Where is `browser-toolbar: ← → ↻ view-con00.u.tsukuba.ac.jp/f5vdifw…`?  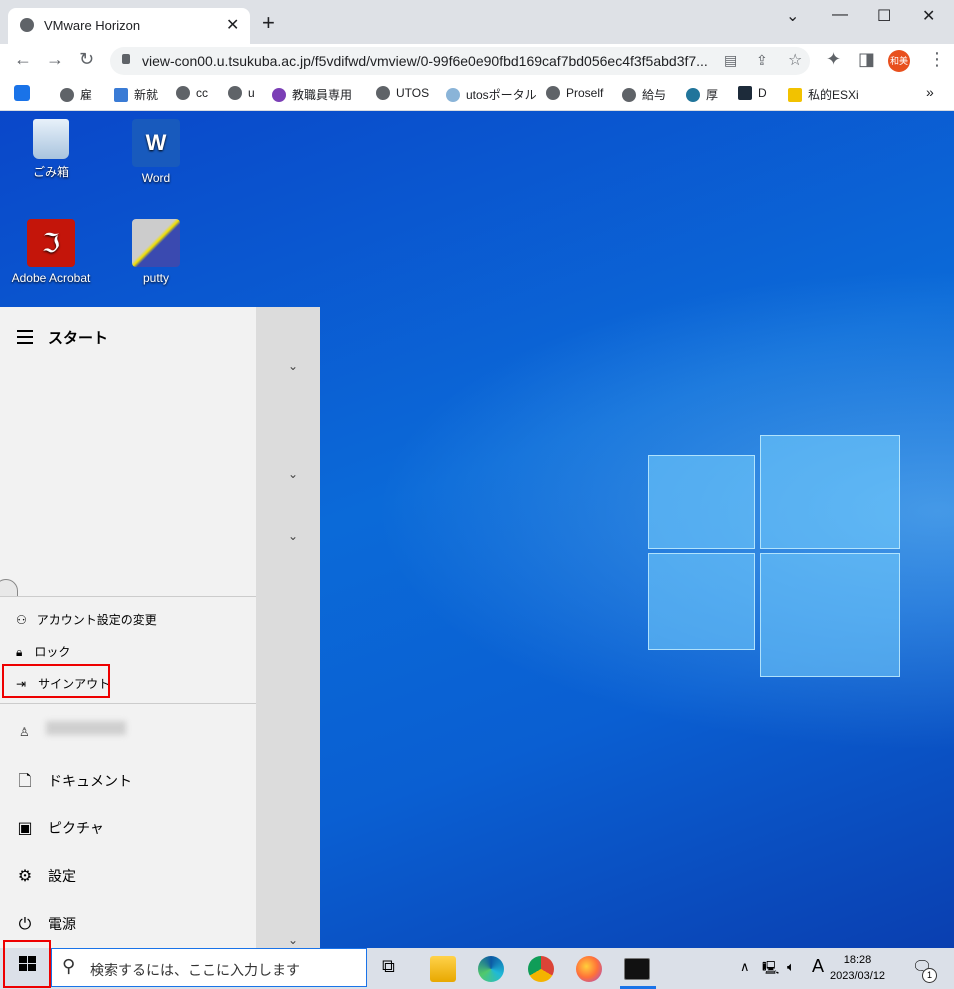
browser-toolbar: ← → ↻ view-con00.u.tsukuba.ac.jp/f5vdifw… is located at coordinates (477, 61).